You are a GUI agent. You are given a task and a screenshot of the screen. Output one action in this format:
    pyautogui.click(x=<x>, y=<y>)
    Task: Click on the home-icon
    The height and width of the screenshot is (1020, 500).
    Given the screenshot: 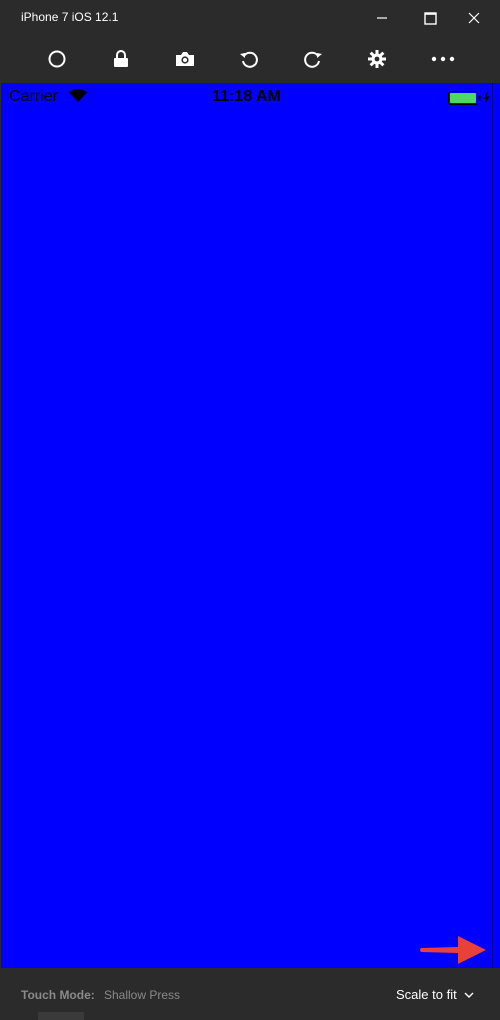 What is the action you would take?
    pyautogui.click(x=57, y=59)
    